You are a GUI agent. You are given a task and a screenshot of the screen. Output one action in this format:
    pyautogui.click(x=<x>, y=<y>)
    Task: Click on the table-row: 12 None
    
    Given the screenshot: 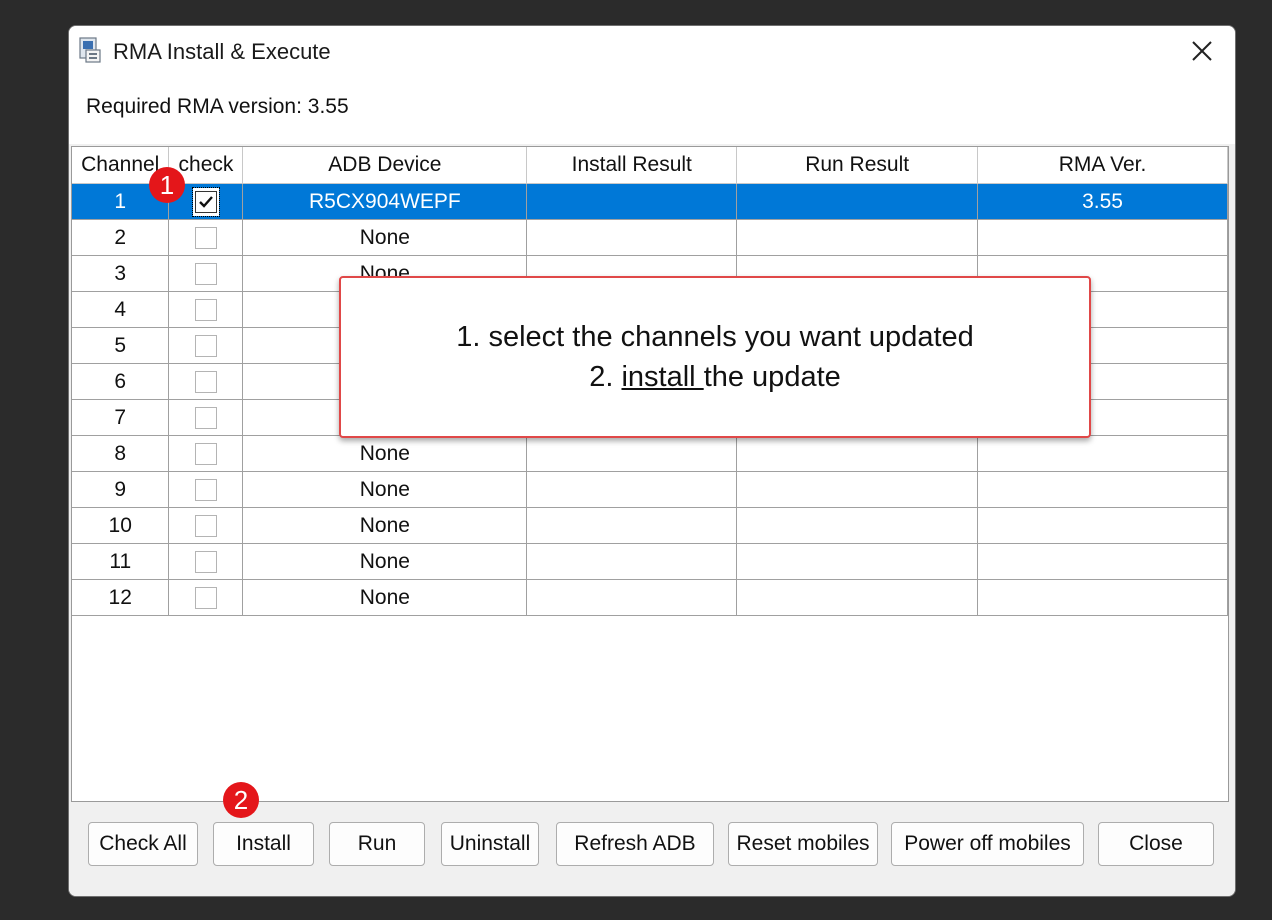 What is the action you would take?
    pyautogui.click(x=650, y=597)
    